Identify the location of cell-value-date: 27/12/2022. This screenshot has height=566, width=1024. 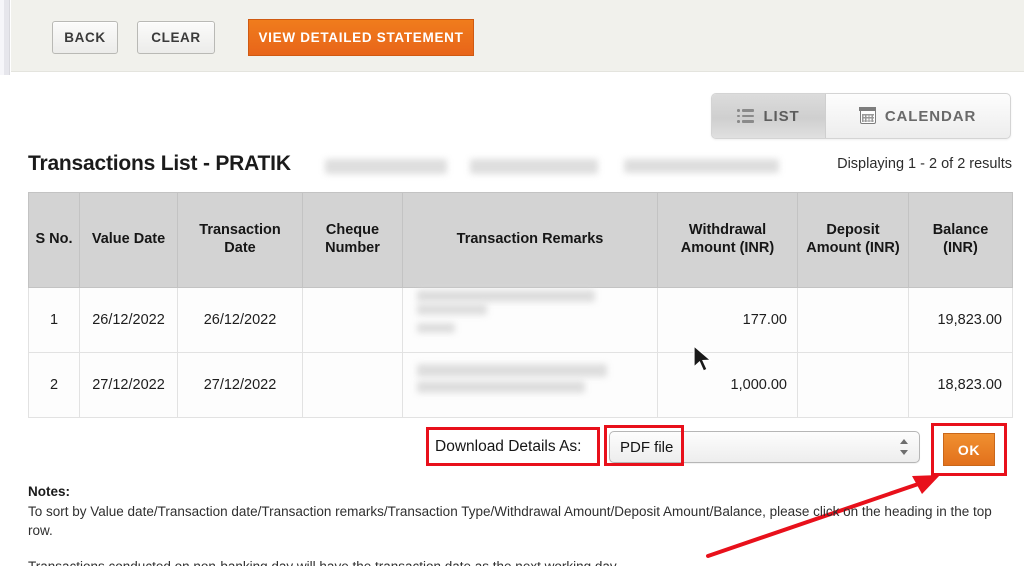
(128, 385).